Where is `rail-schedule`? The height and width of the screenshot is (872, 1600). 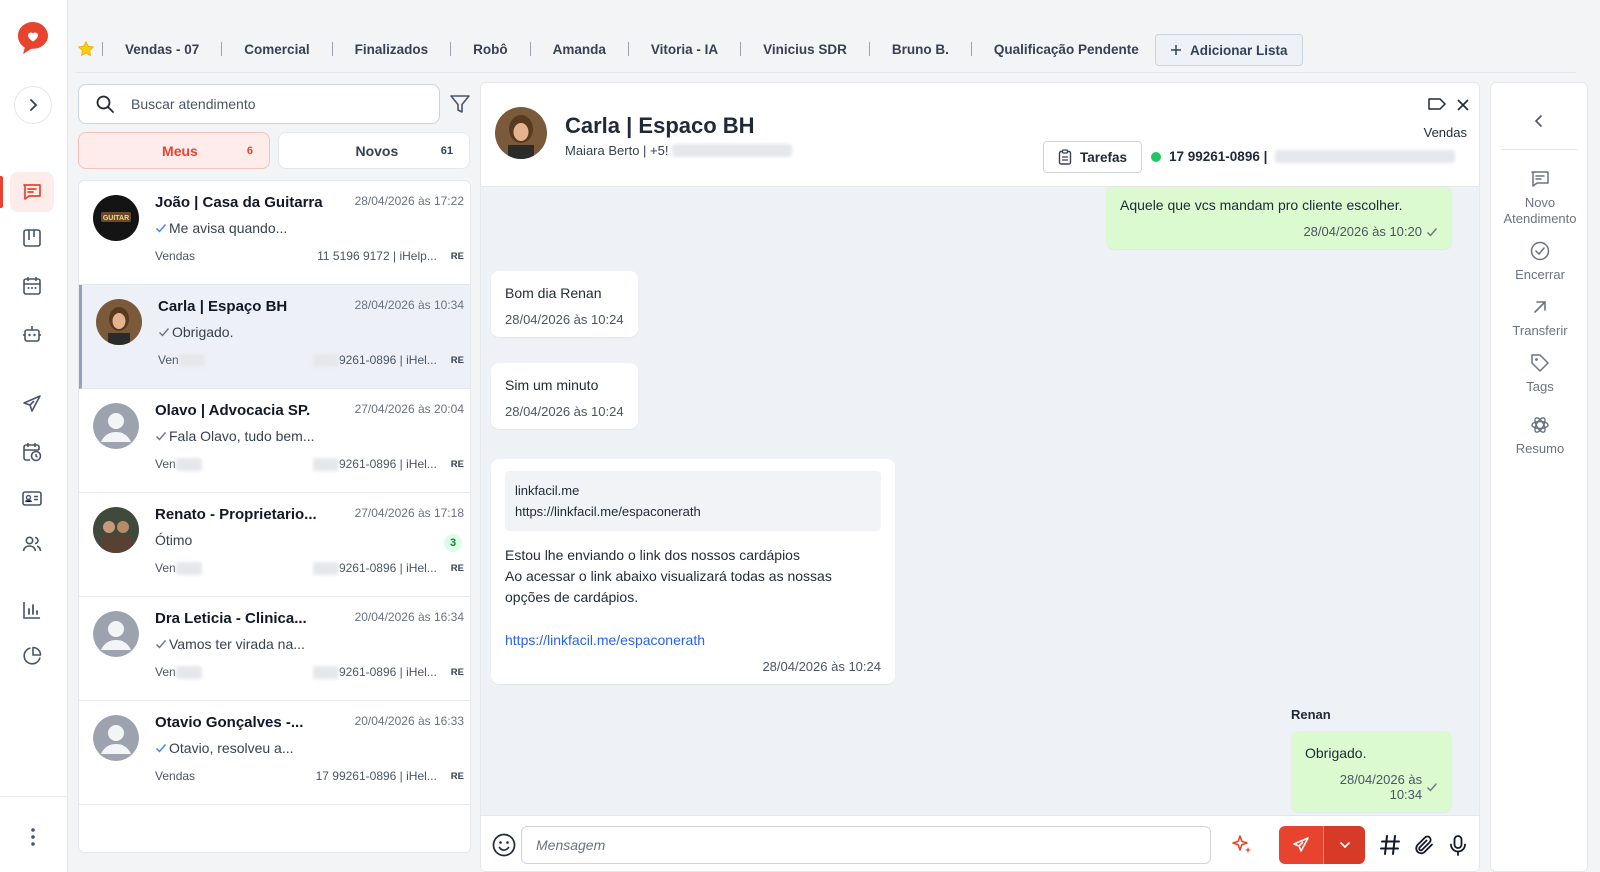 rail-schedule is located at coordinates (32, 452).